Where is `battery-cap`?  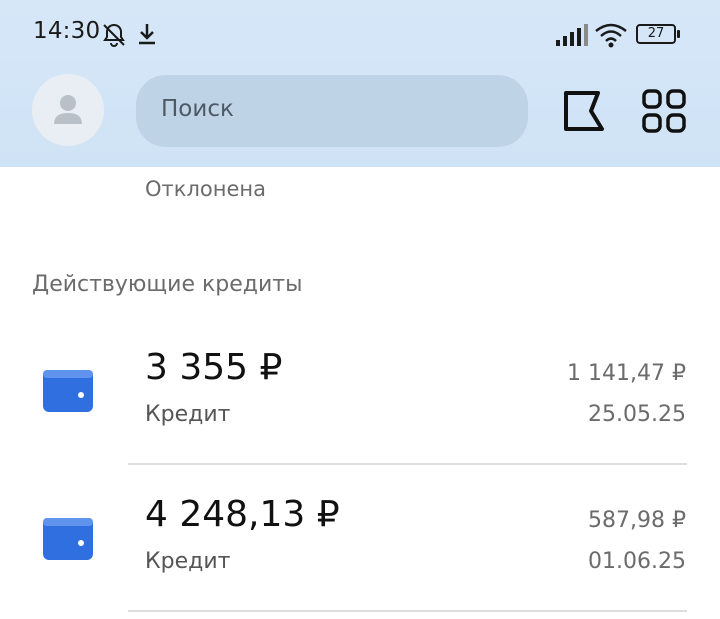 battery-cap is located at coordinates (678, 34).